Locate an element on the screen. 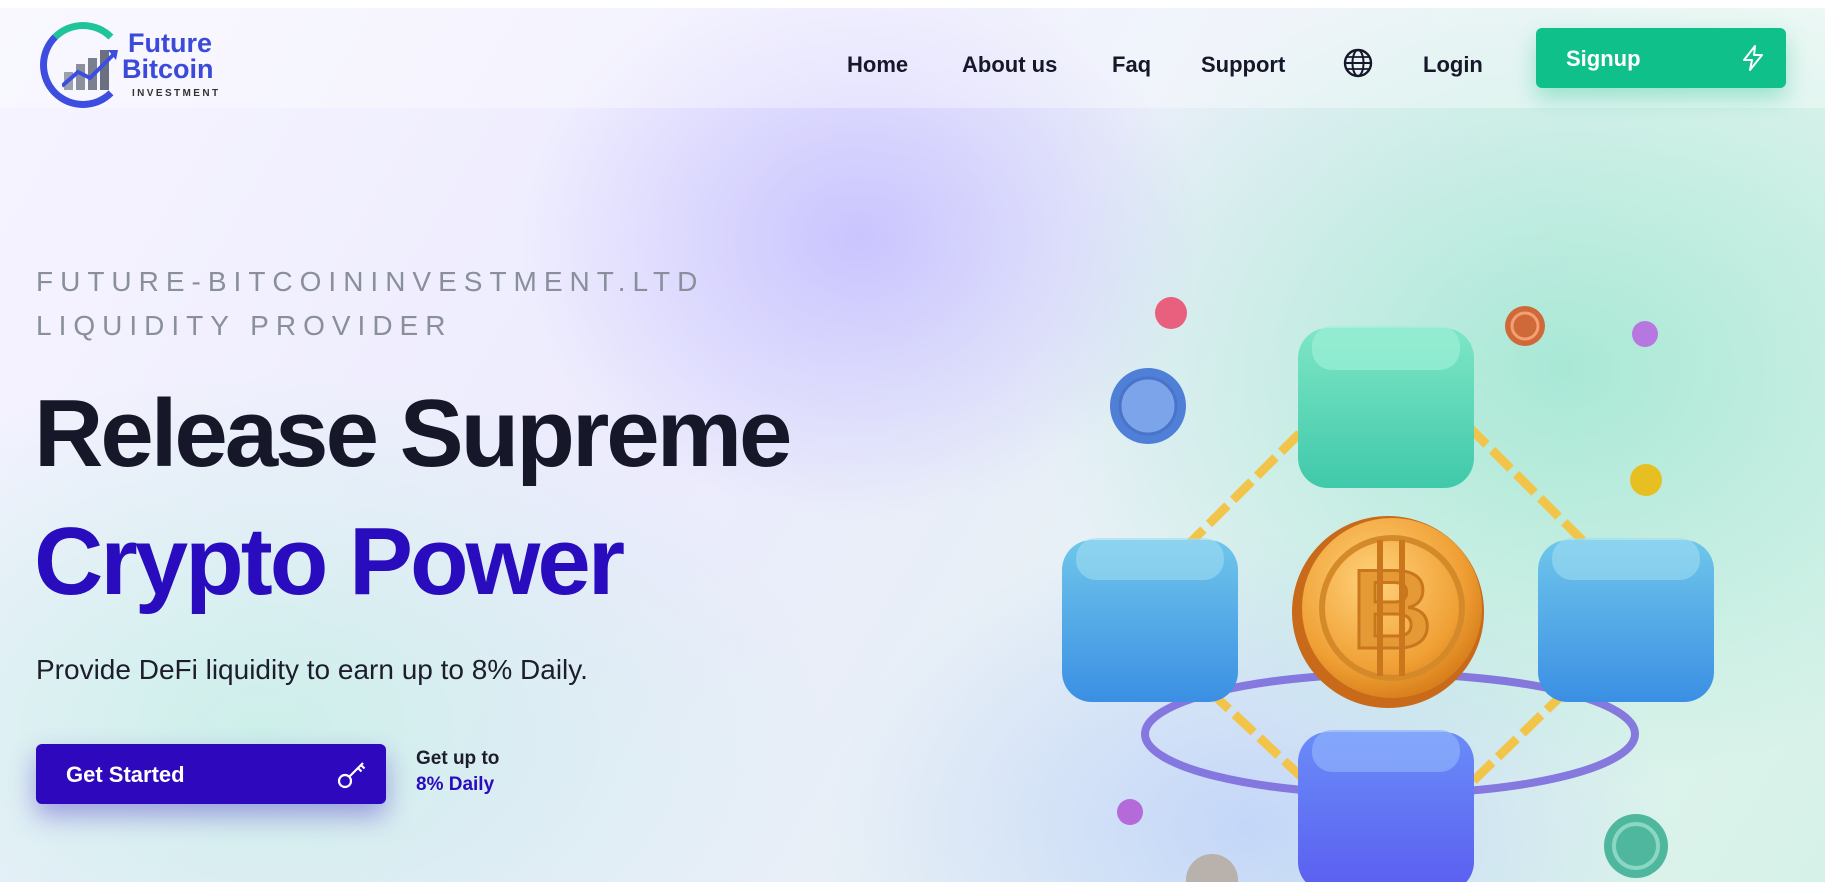  violet-ball is located at coordinates (1645, 334).